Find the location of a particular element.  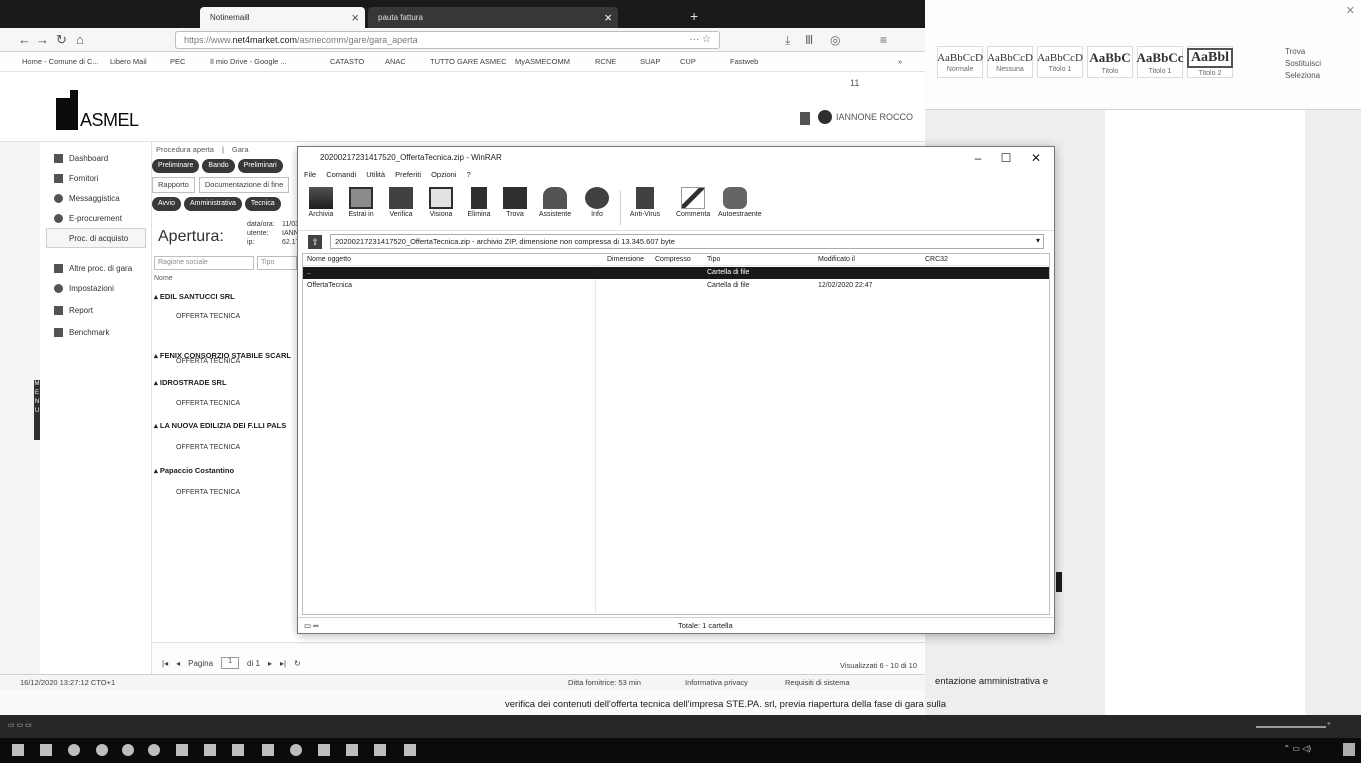

test-button: Verifica is located at coordinates (401, 208).